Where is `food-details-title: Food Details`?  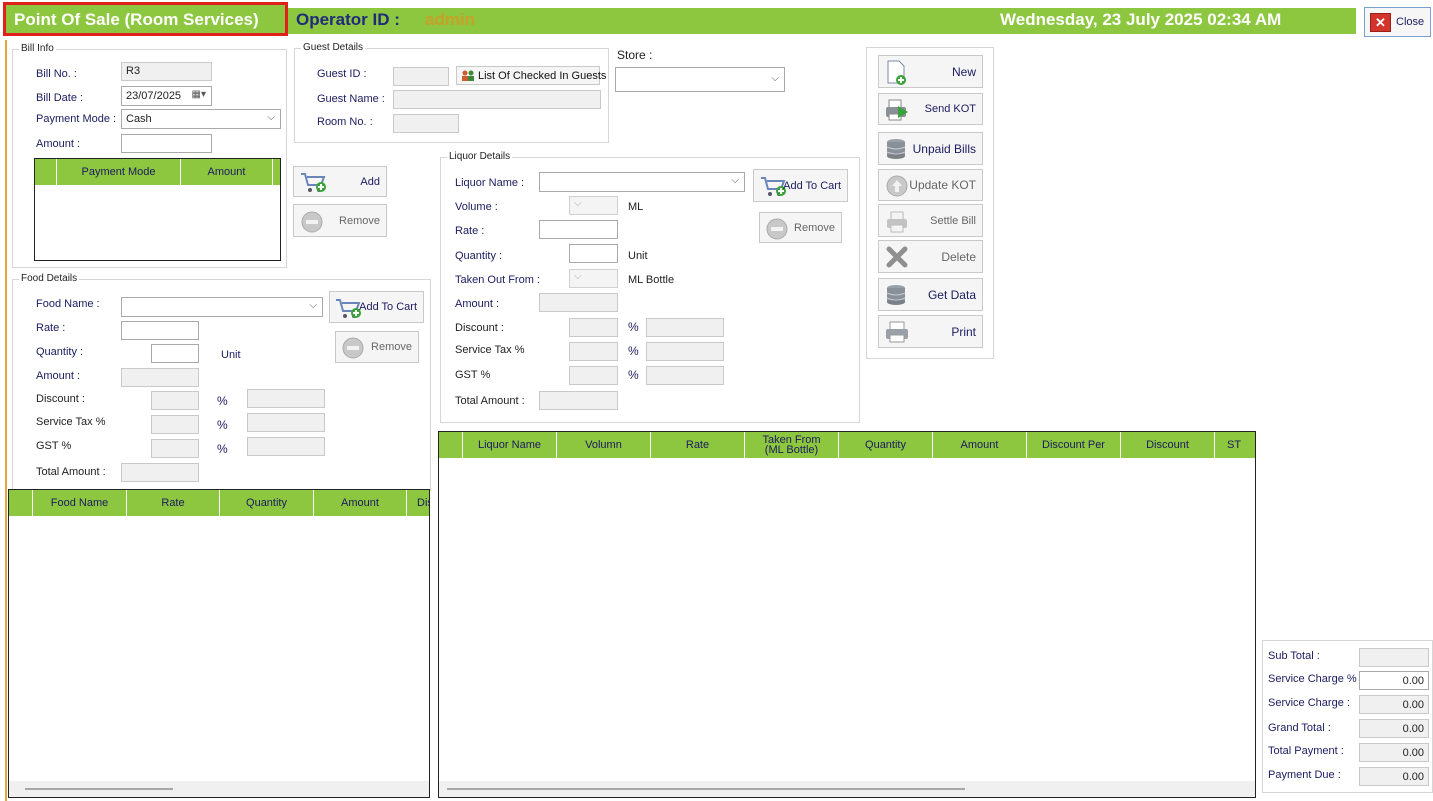
food-details-title: Food Details is located at coordinates (49, 278).